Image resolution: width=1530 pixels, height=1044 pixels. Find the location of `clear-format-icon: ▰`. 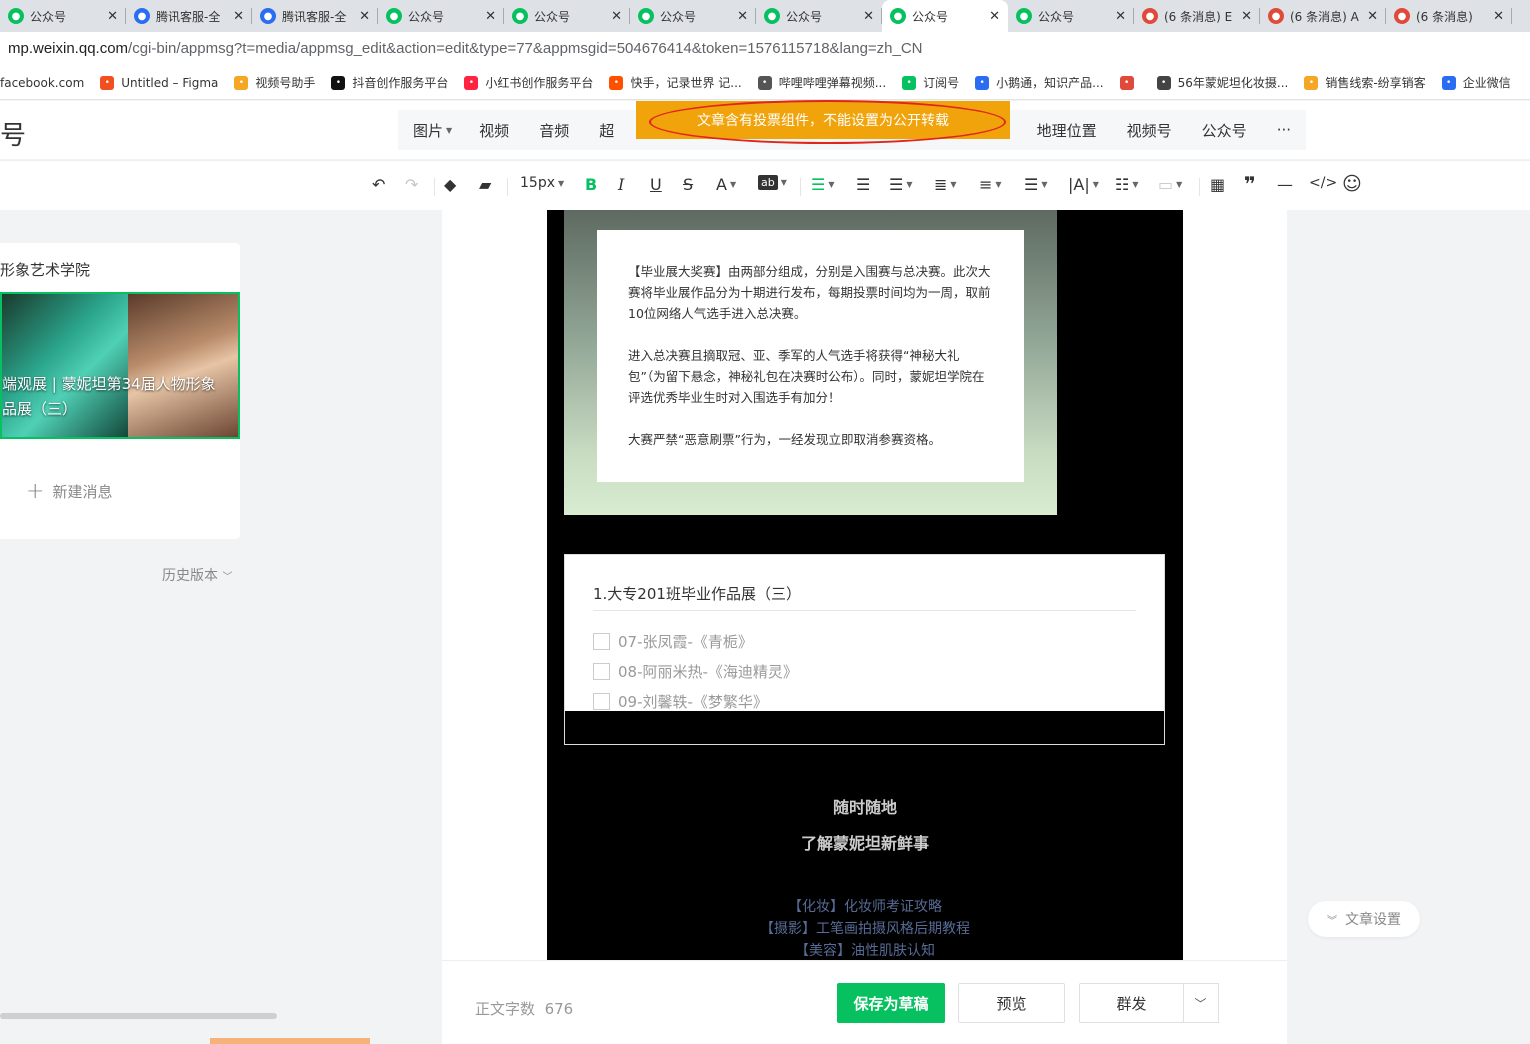

clear-format-icon: ▰ is located at coordinates (485, 184).